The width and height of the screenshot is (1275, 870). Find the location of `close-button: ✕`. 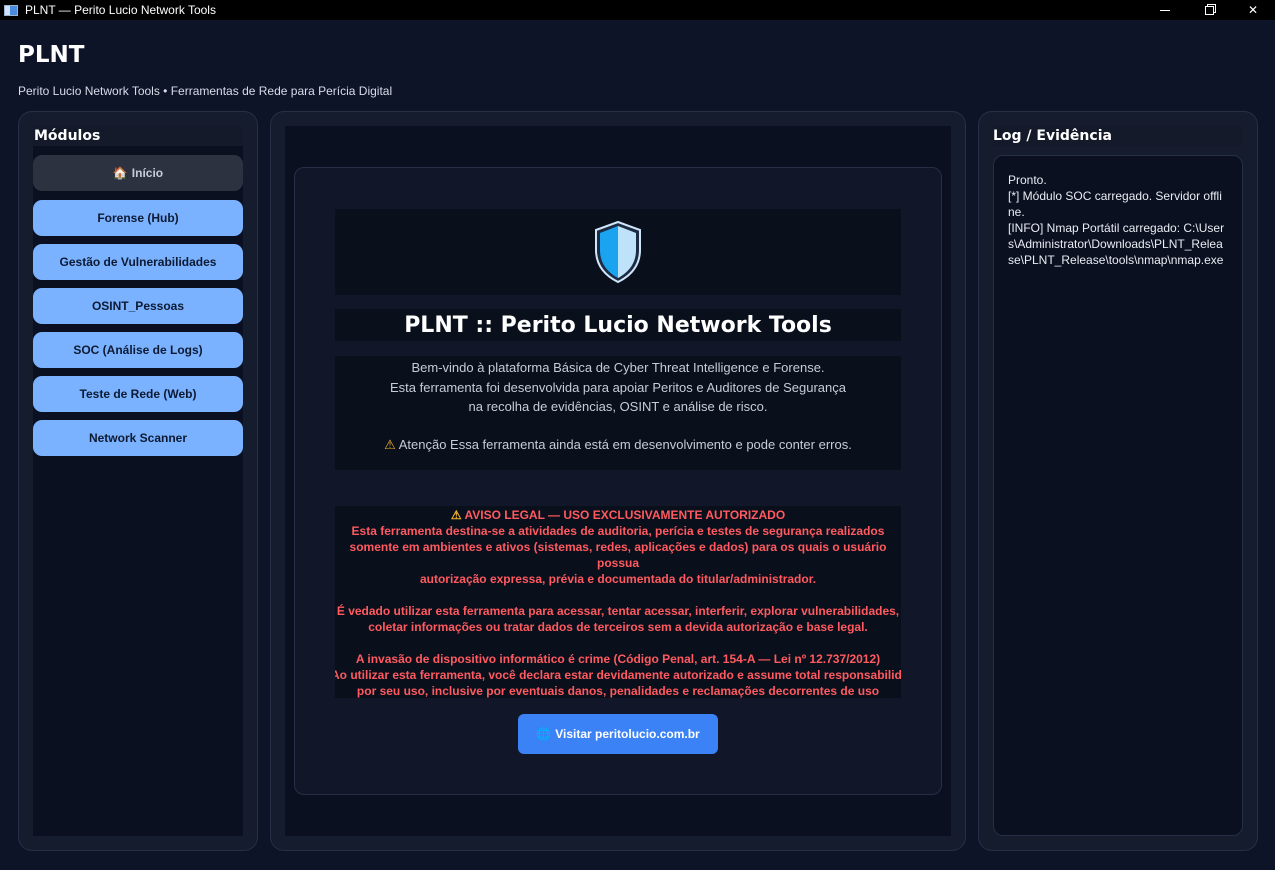

close-button: ✕ is located at coordinates (1253, 10).